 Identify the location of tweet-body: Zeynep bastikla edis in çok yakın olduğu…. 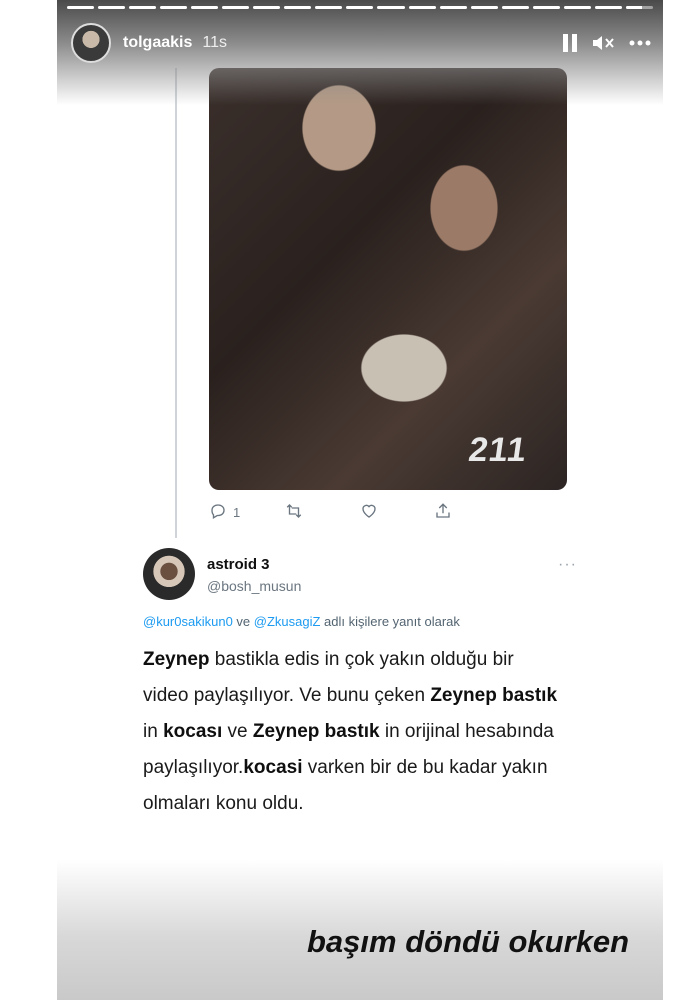
(353, 732).